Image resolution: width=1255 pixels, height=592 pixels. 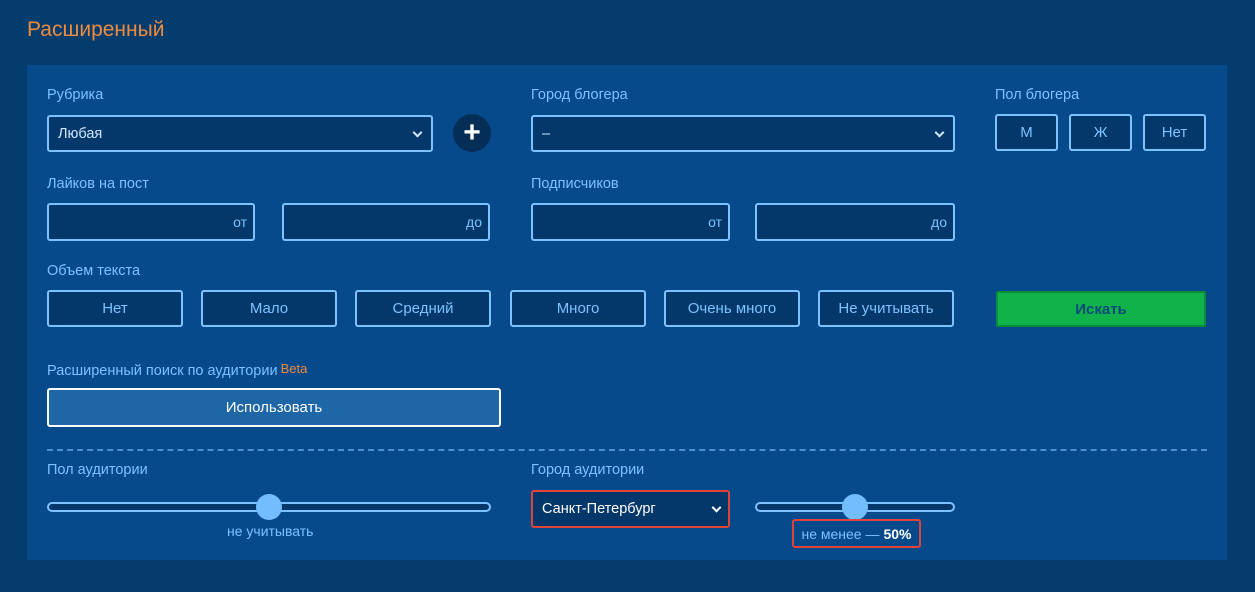 What do you see at coordinates (270, 531) in the screenshot?
I see `audience-gender-caption: не учитывать` at bounding box center [270, 531].